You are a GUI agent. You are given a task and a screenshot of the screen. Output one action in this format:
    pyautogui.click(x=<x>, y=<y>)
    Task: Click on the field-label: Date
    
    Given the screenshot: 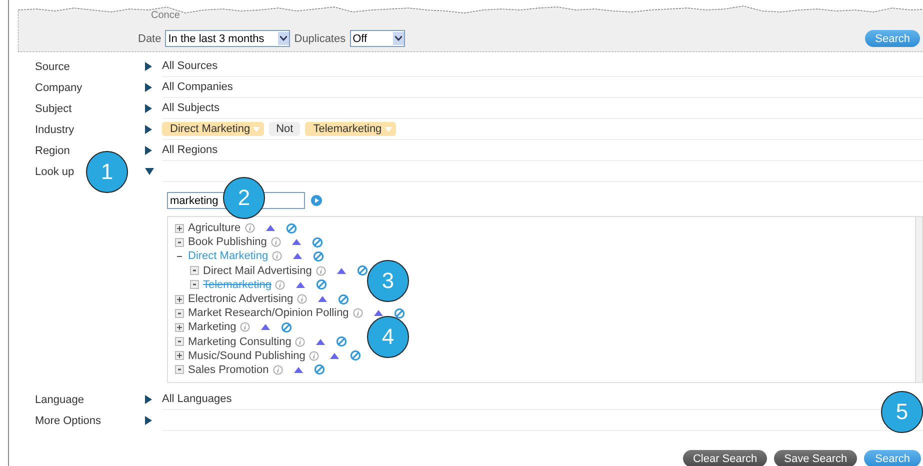 What is the action you would take?
    pyautogui.click(x=150, y=38)
    